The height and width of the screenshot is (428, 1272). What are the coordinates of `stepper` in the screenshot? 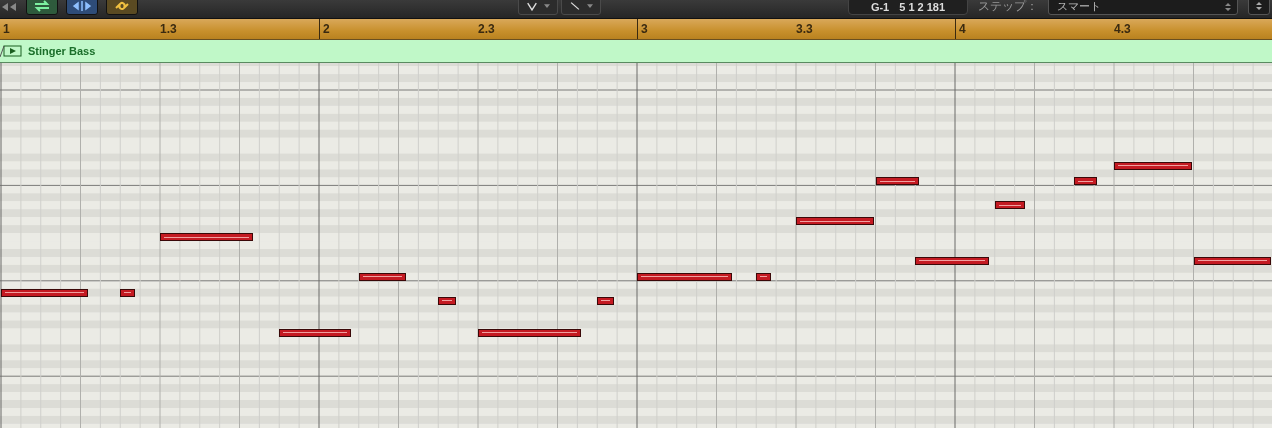 It's located at (1259, 7).